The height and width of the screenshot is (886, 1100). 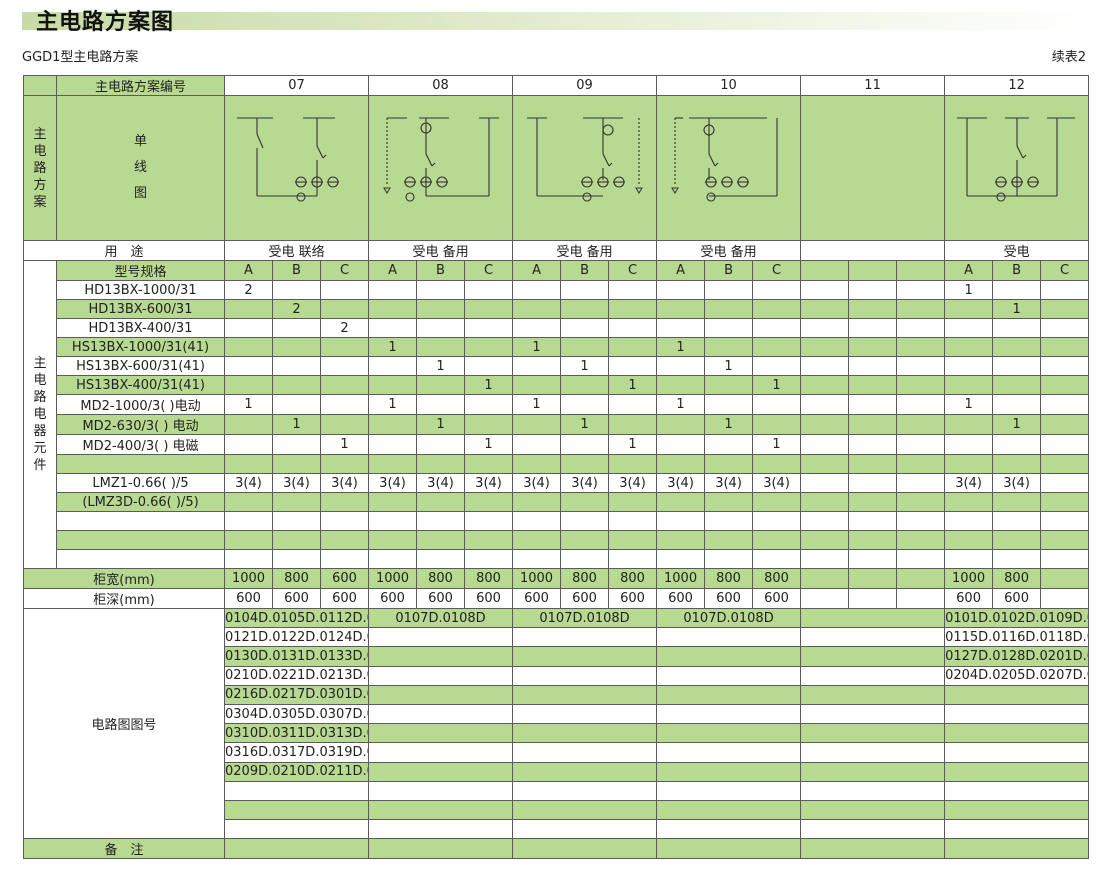 What do you see at coordinates (80, 57) in the screenshot?
I see `page-subtitle: GGD1型主电路方案` at bounding box center [80, 57].